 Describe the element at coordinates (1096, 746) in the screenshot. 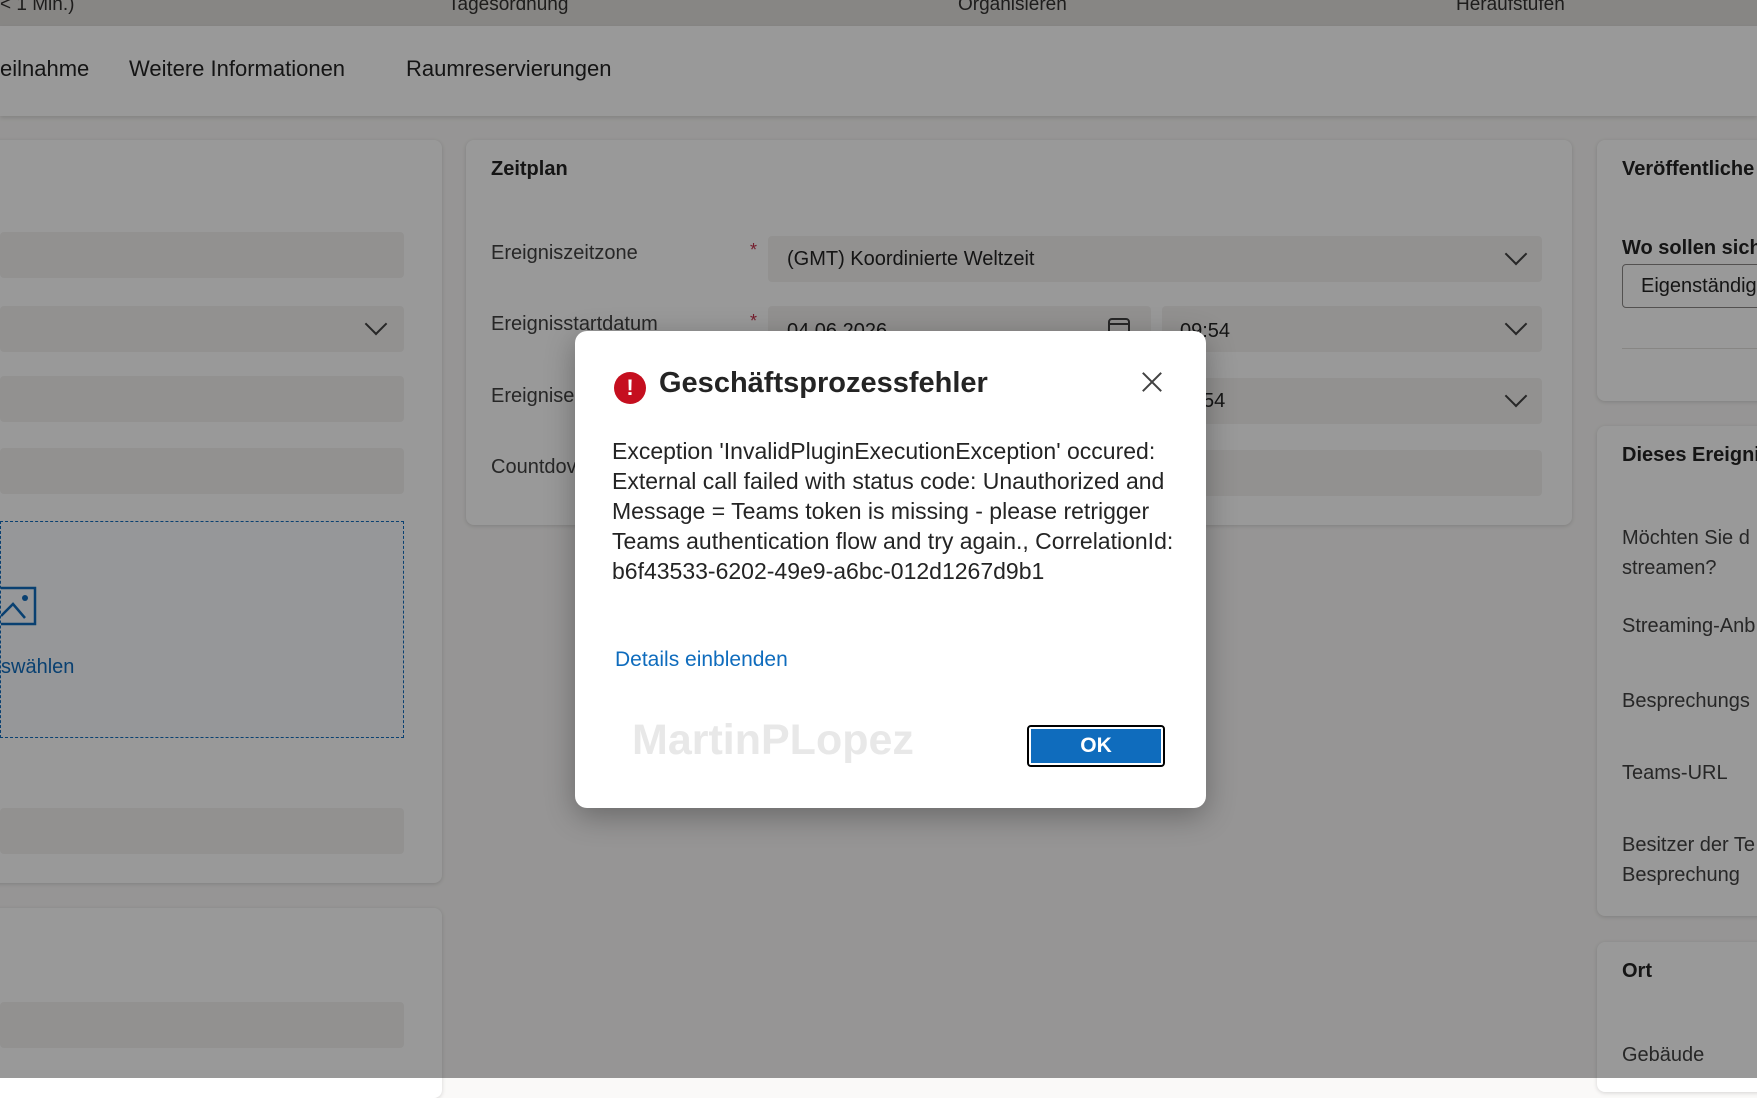

I see `ok-button: OK` at that location.